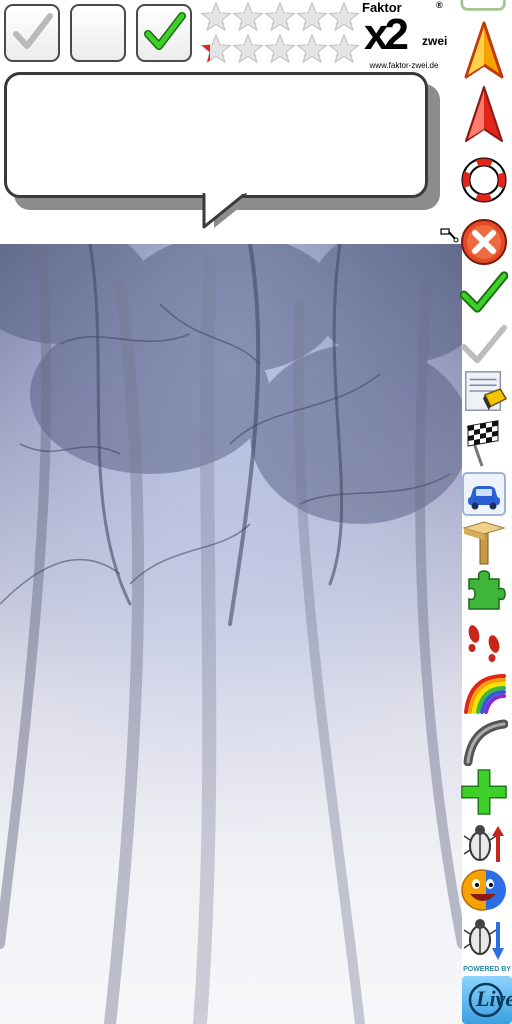 Image resolution: width=512 pixels, height=1024 pixels. I want to click on toolbar-puzzle, so click(484, 590).